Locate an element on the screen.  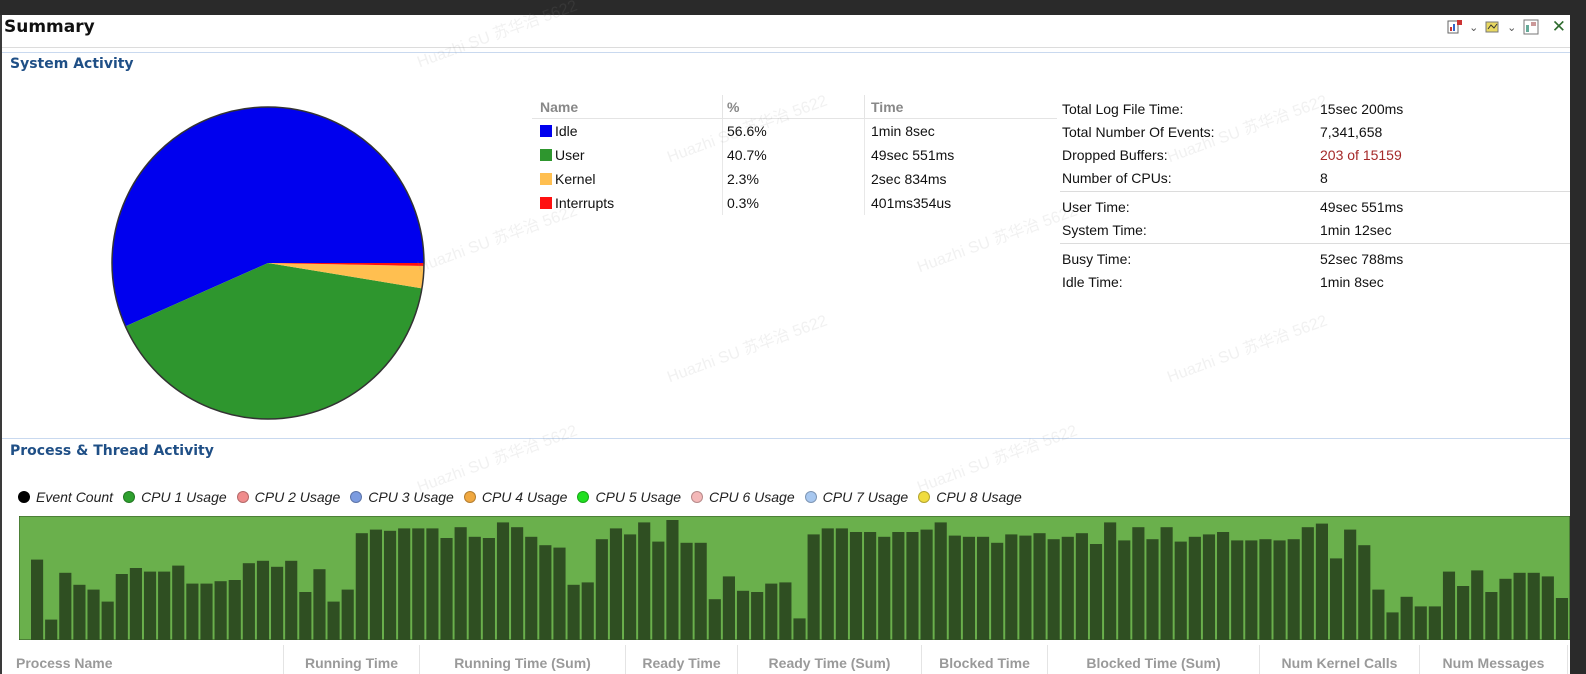
series-legend-item: Event Count is located at coordinates (65, 497).